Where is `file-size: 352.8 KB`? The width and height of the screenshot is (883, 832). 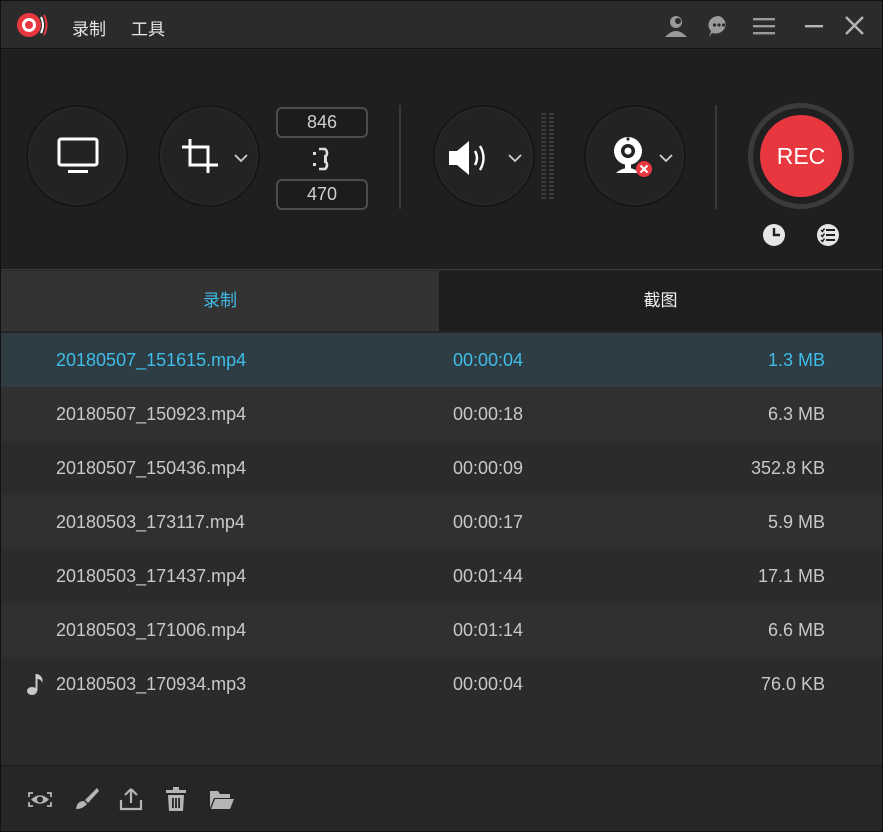 file-size: 352.8 KB is located at coordinates (787, 468).